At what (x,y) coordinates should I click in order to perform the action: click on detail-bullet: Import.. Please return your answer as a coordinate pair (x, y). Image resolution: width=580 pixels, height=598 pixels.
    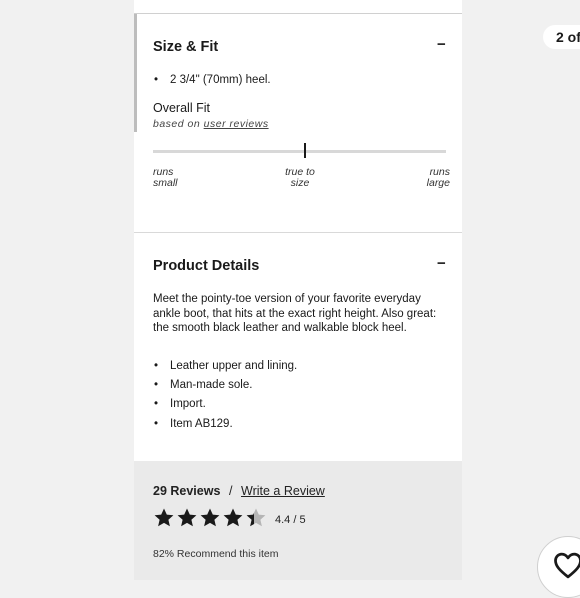
    Looking at the image, I should click on (180, 404).